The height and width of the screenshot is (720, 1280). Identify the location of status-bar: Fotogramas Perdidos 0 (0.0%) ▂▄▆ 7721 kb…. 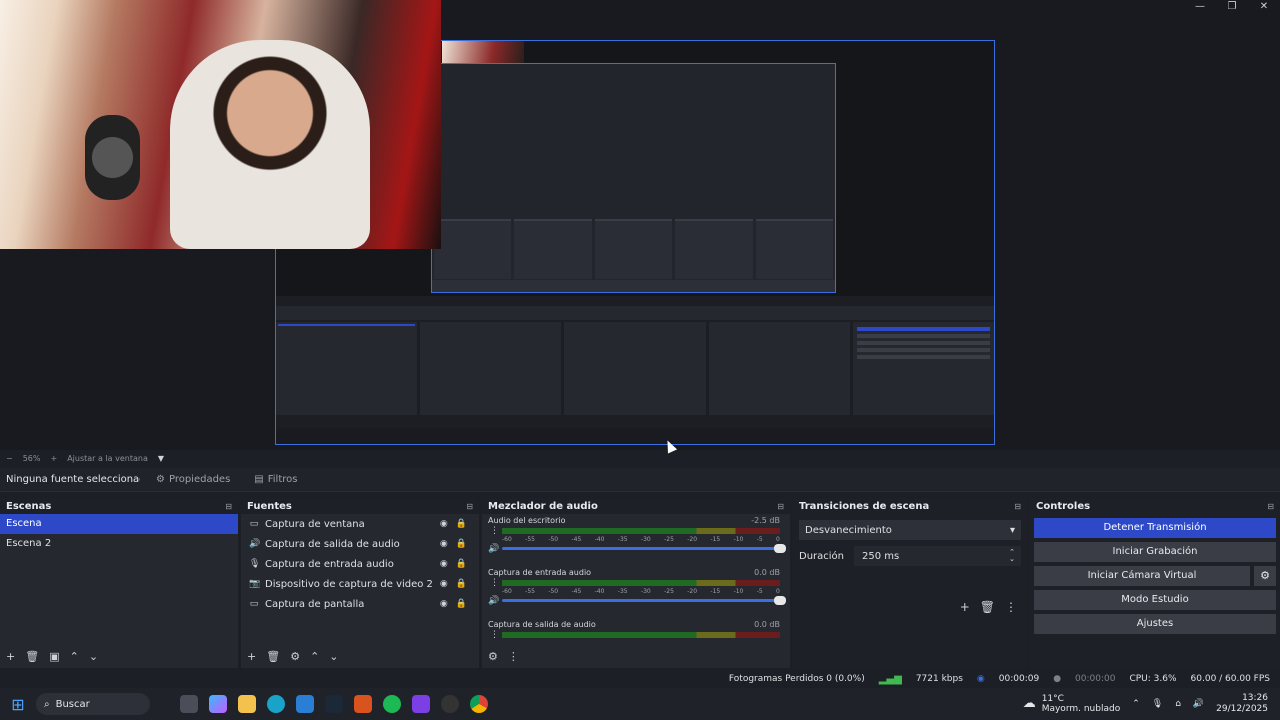
(640, 679).